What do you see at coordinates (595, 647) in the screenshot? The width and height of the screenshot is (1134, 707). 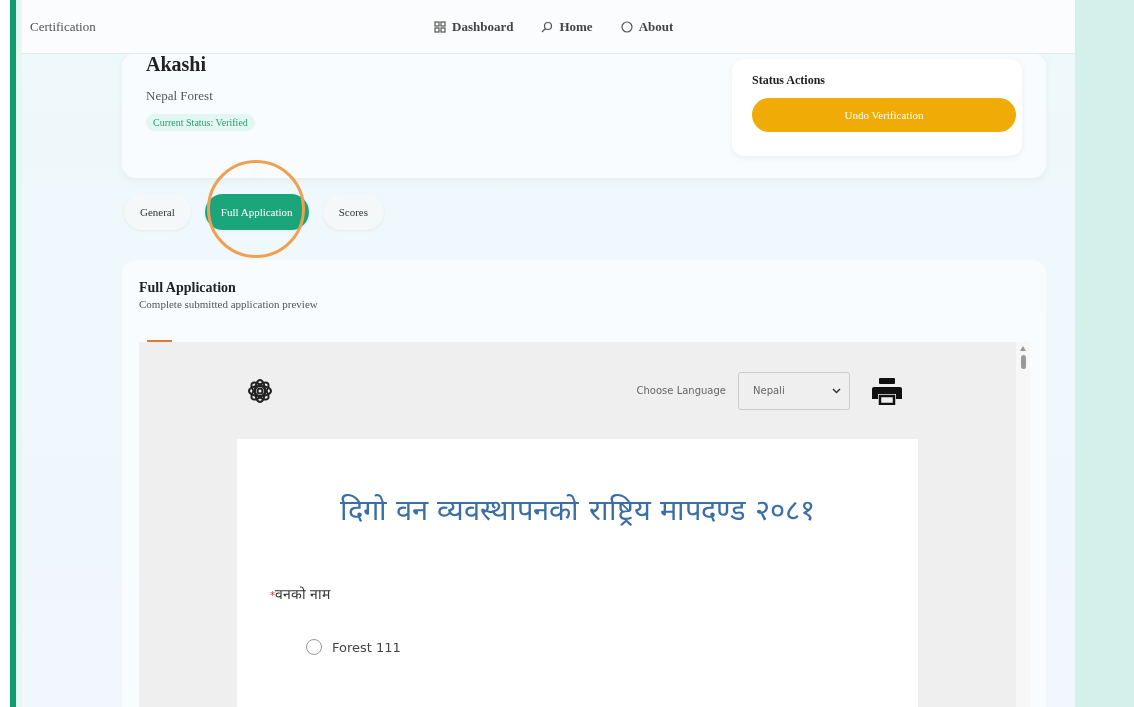 I see `radio-option: Forest 111` at bounding box center [595, 647].